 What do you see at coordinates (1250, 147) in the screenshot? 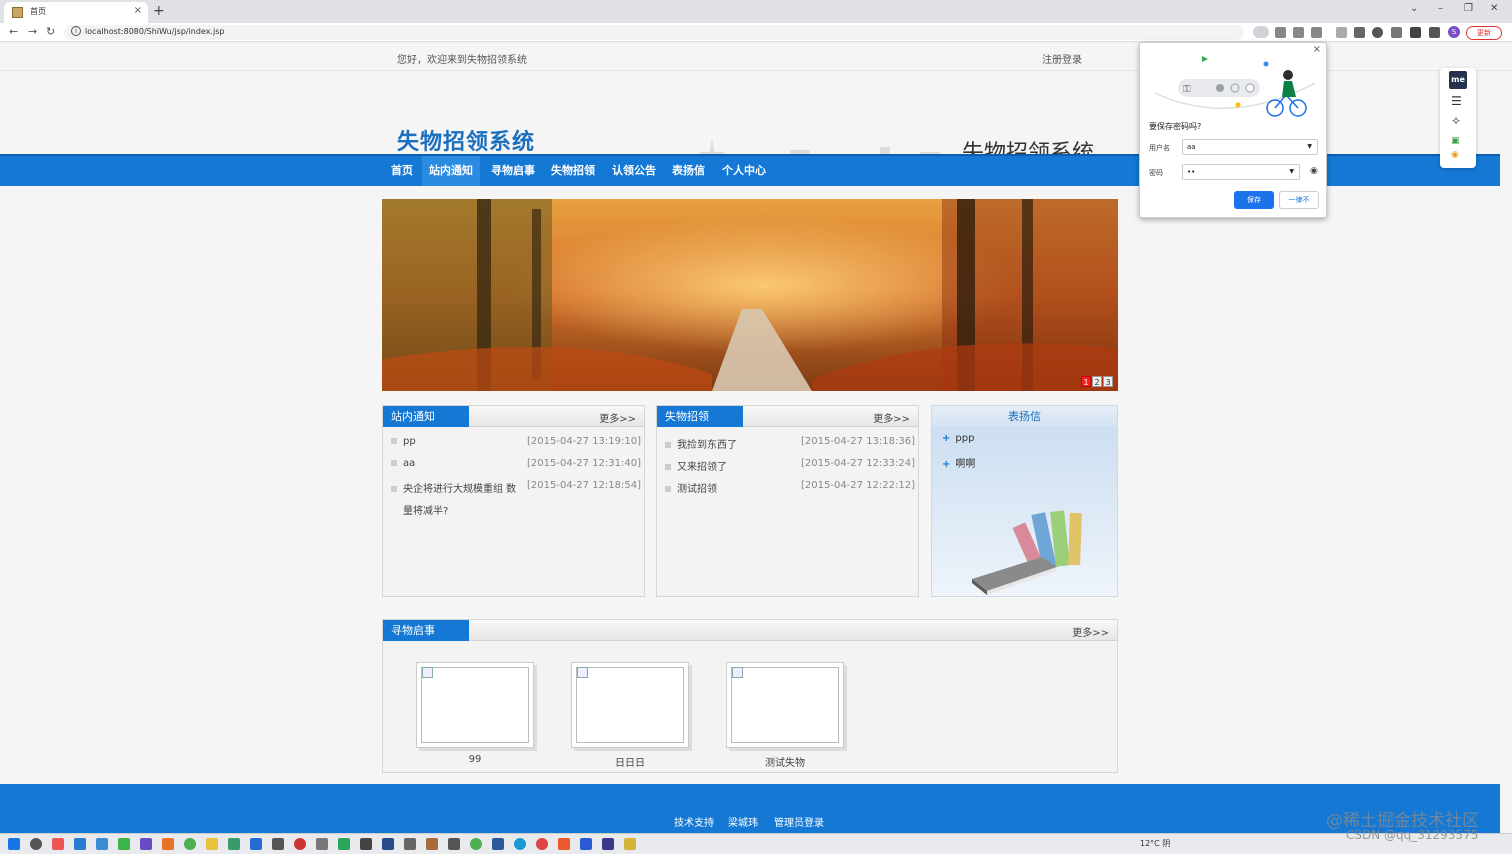
I see `username-field: aa ▼` at bounding box center [1250, 147].